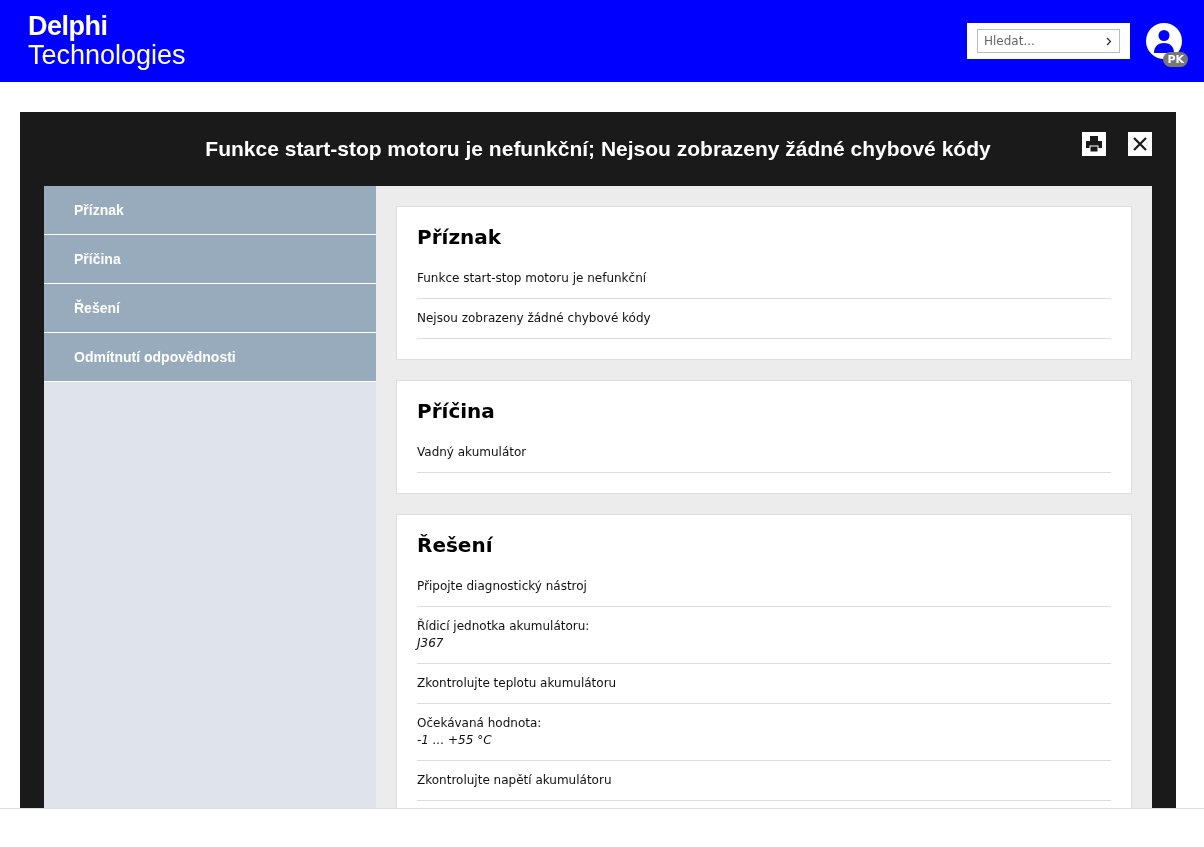 Image resolution: width=1204 pixels, height=847 pixels. I want to click on print-button, so click(1094, 144).